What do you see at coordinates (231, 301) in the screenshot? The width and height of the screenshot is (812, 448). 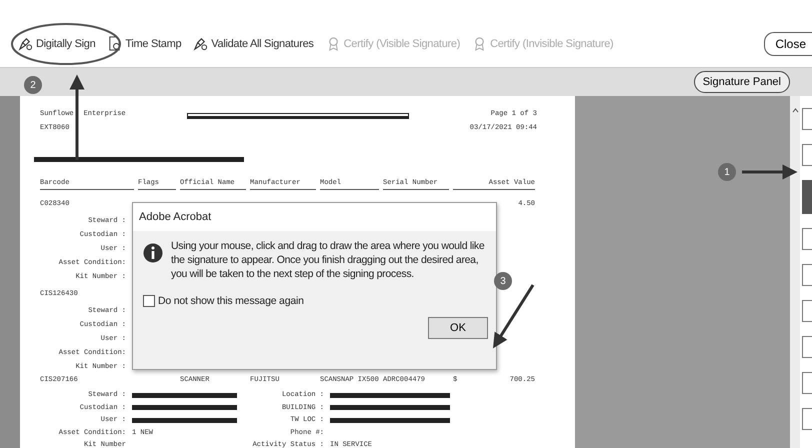 I see `checkbox-label: Do not show this message again` at bounding box center [231, 301].